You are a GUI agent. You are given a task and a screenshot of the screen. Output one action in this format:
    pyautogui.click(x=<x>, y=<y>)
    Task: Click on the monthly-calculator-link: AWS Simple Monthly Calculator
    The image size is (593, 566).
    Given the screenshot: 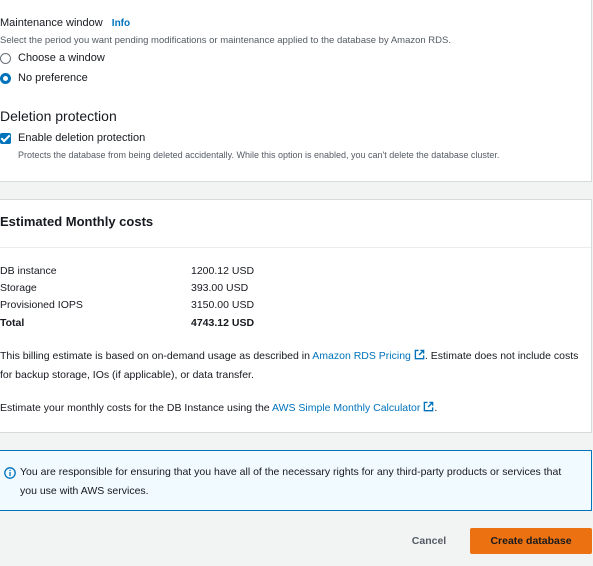 What is the action you would take?
    pyautogui.click(x=353, y=407)
    